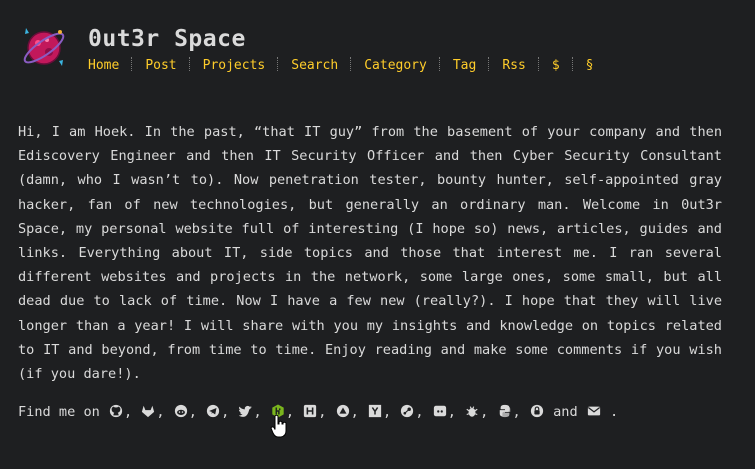 The width and height of the screenshot is (755, 469). What do you see at coordinates (395, 65) in the screenshot?
I see `nav-category: Category` at bounding box center [395, 65].